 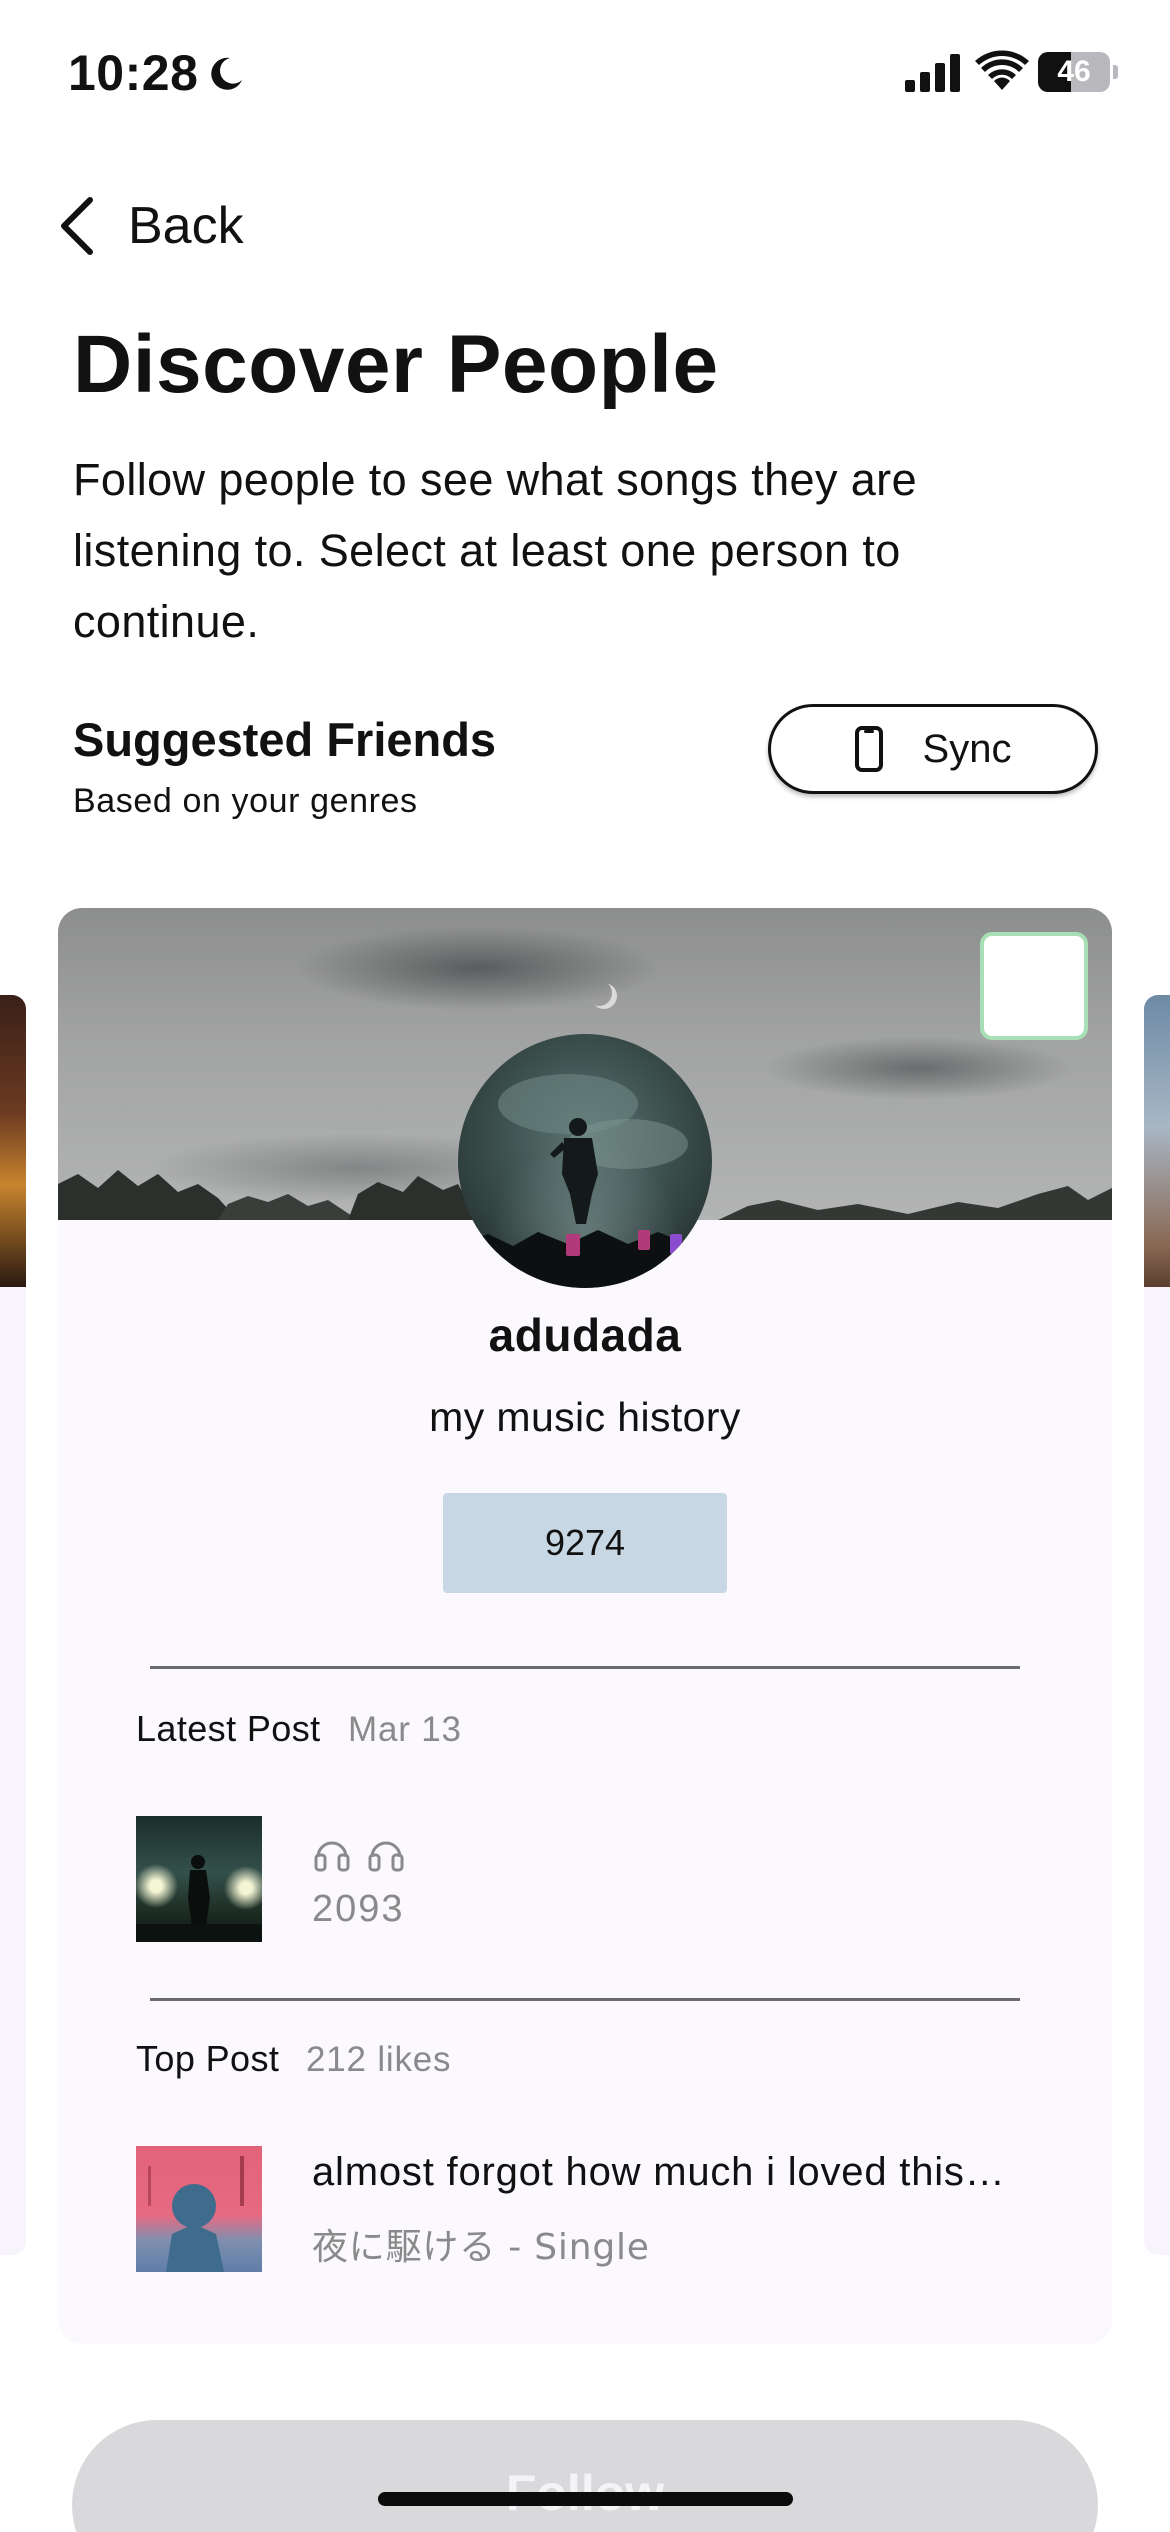 I want to click on previous-profile-card, so click(x=13, y=1625).